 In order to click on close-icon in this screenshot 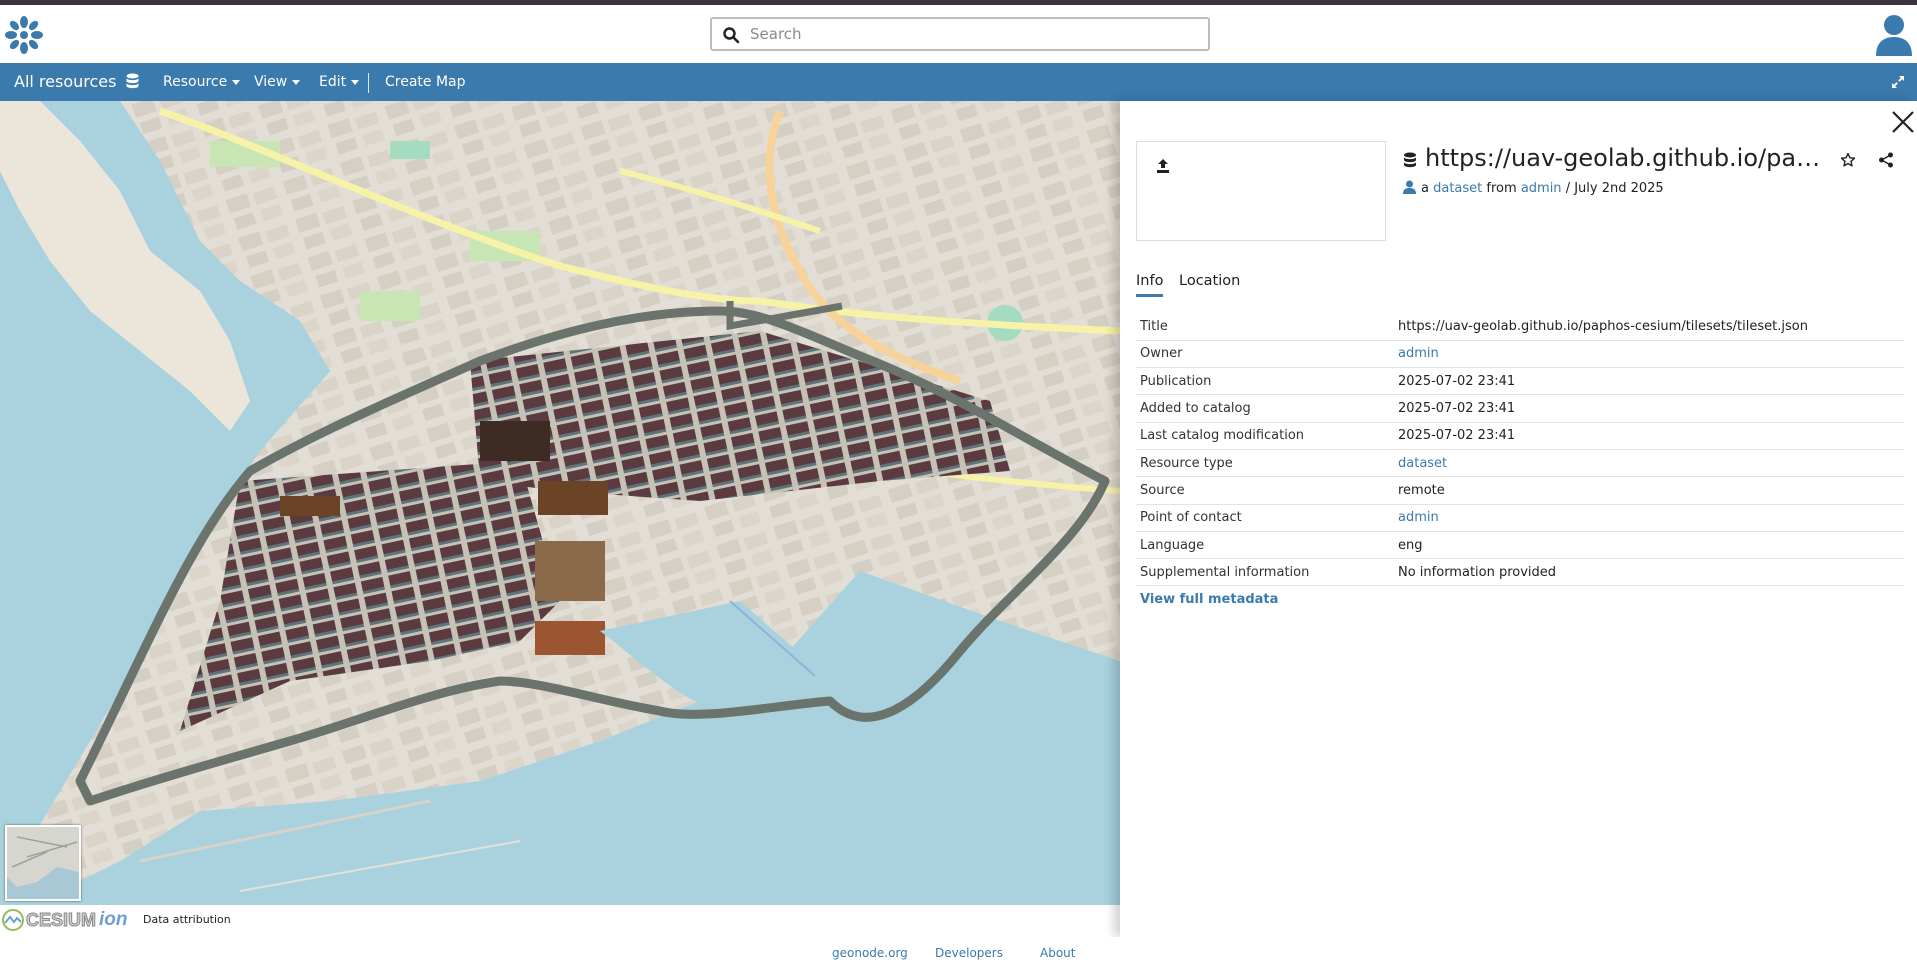, I will do `click(1903, 122)`.